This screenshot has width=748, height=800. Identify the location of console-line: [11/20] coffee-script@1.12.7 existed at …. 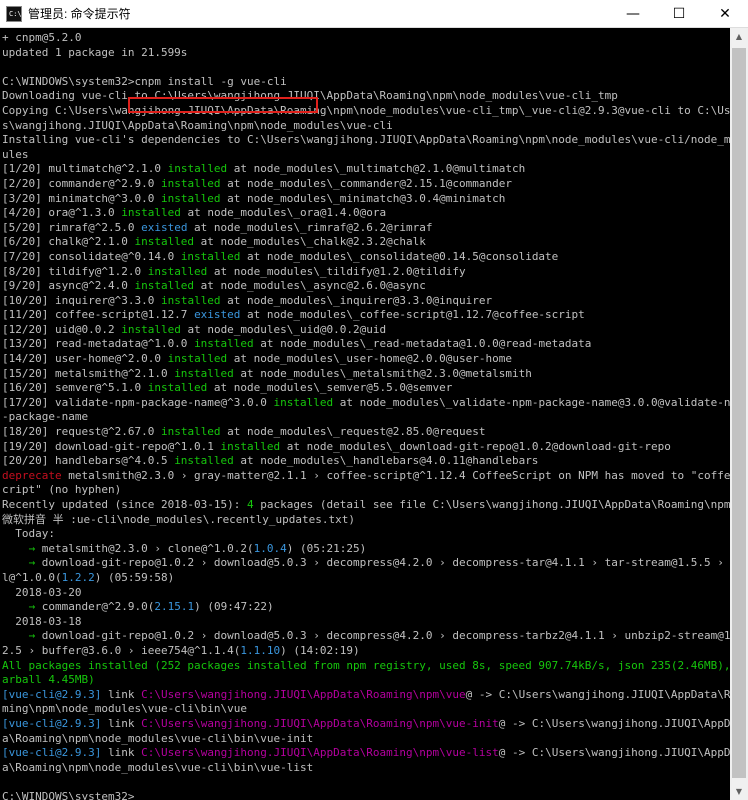
(366, 315).